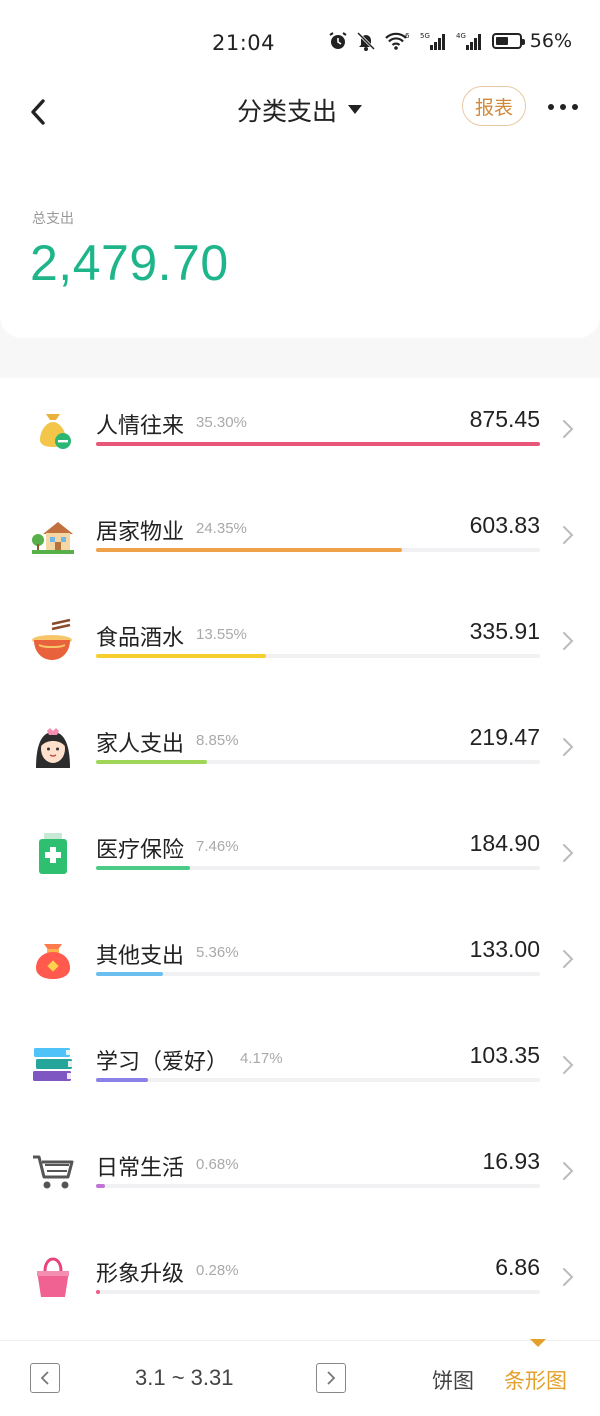  I want to click on category-amount: 219.47, so click(504, 737).